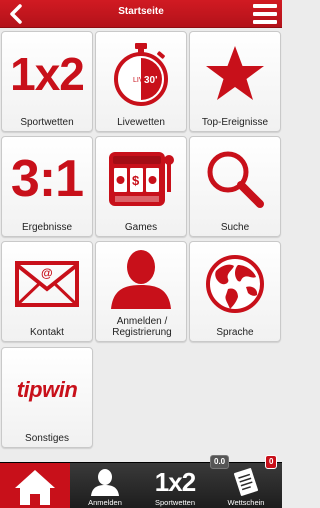 This screenshot has height=508, width=320. I want to click on tile-sonstiges: tipwin Sonstiges, so click(47, 397).